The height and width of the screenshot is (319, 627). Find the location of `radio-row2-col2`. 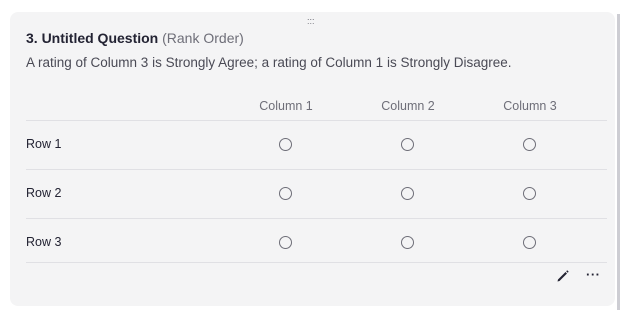

radio-row2-col2 is located at coordinates (407, 193).